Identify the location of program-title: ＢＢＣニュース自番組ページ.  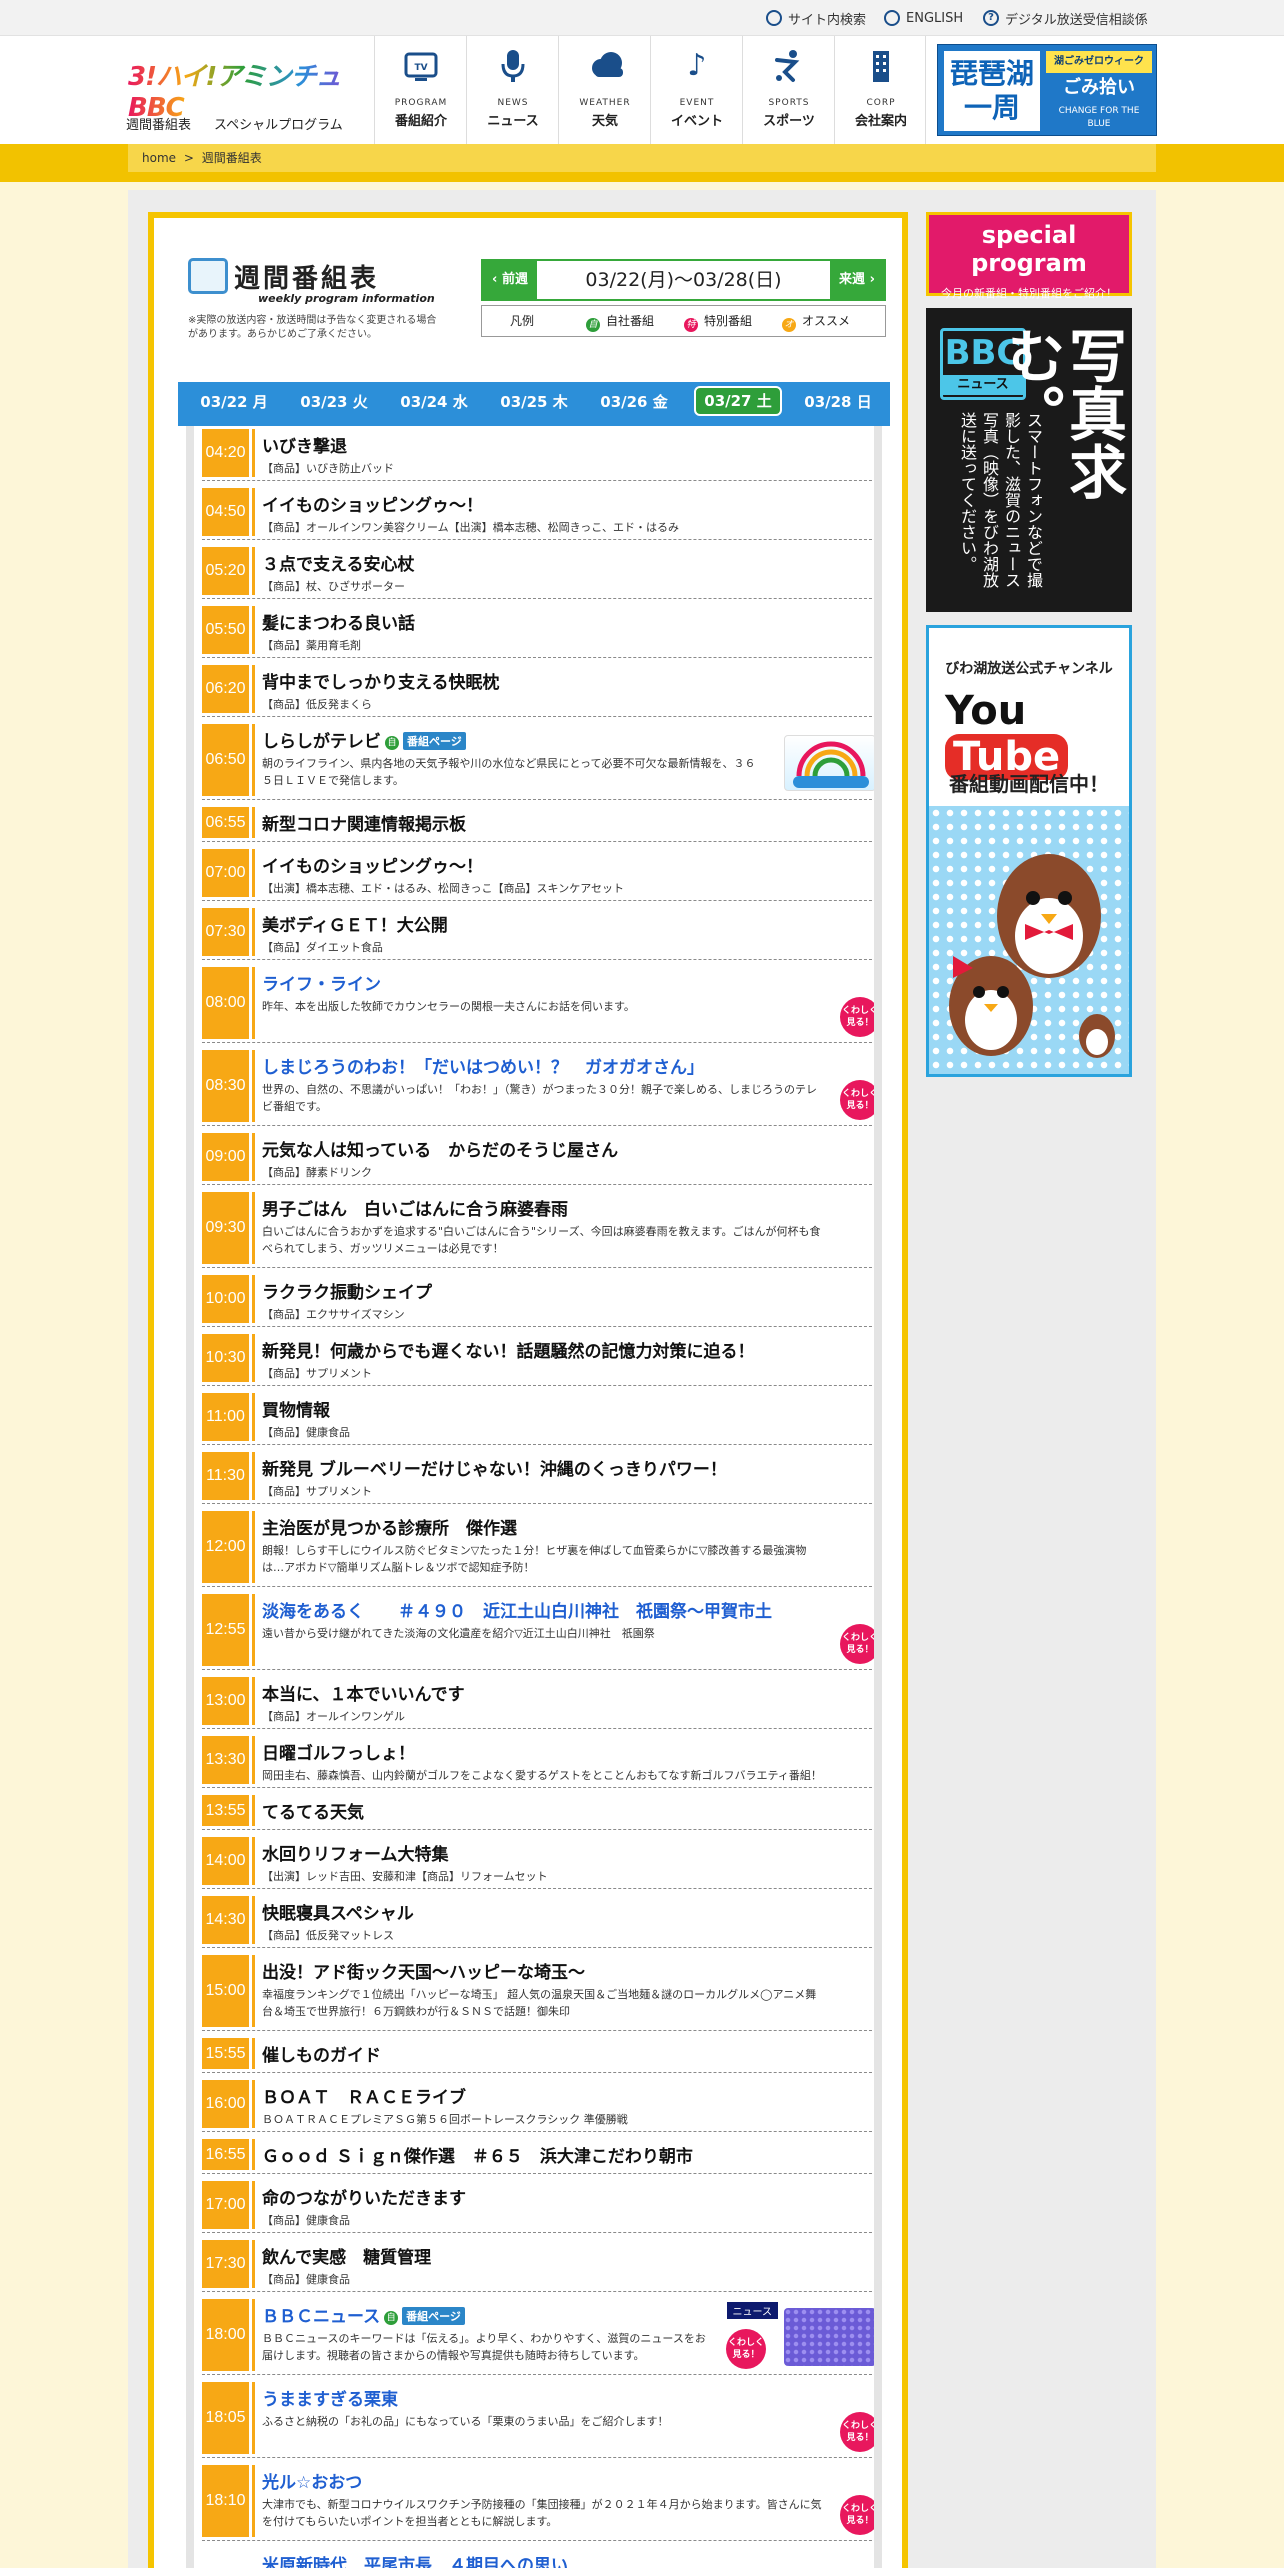
(363, 2314).